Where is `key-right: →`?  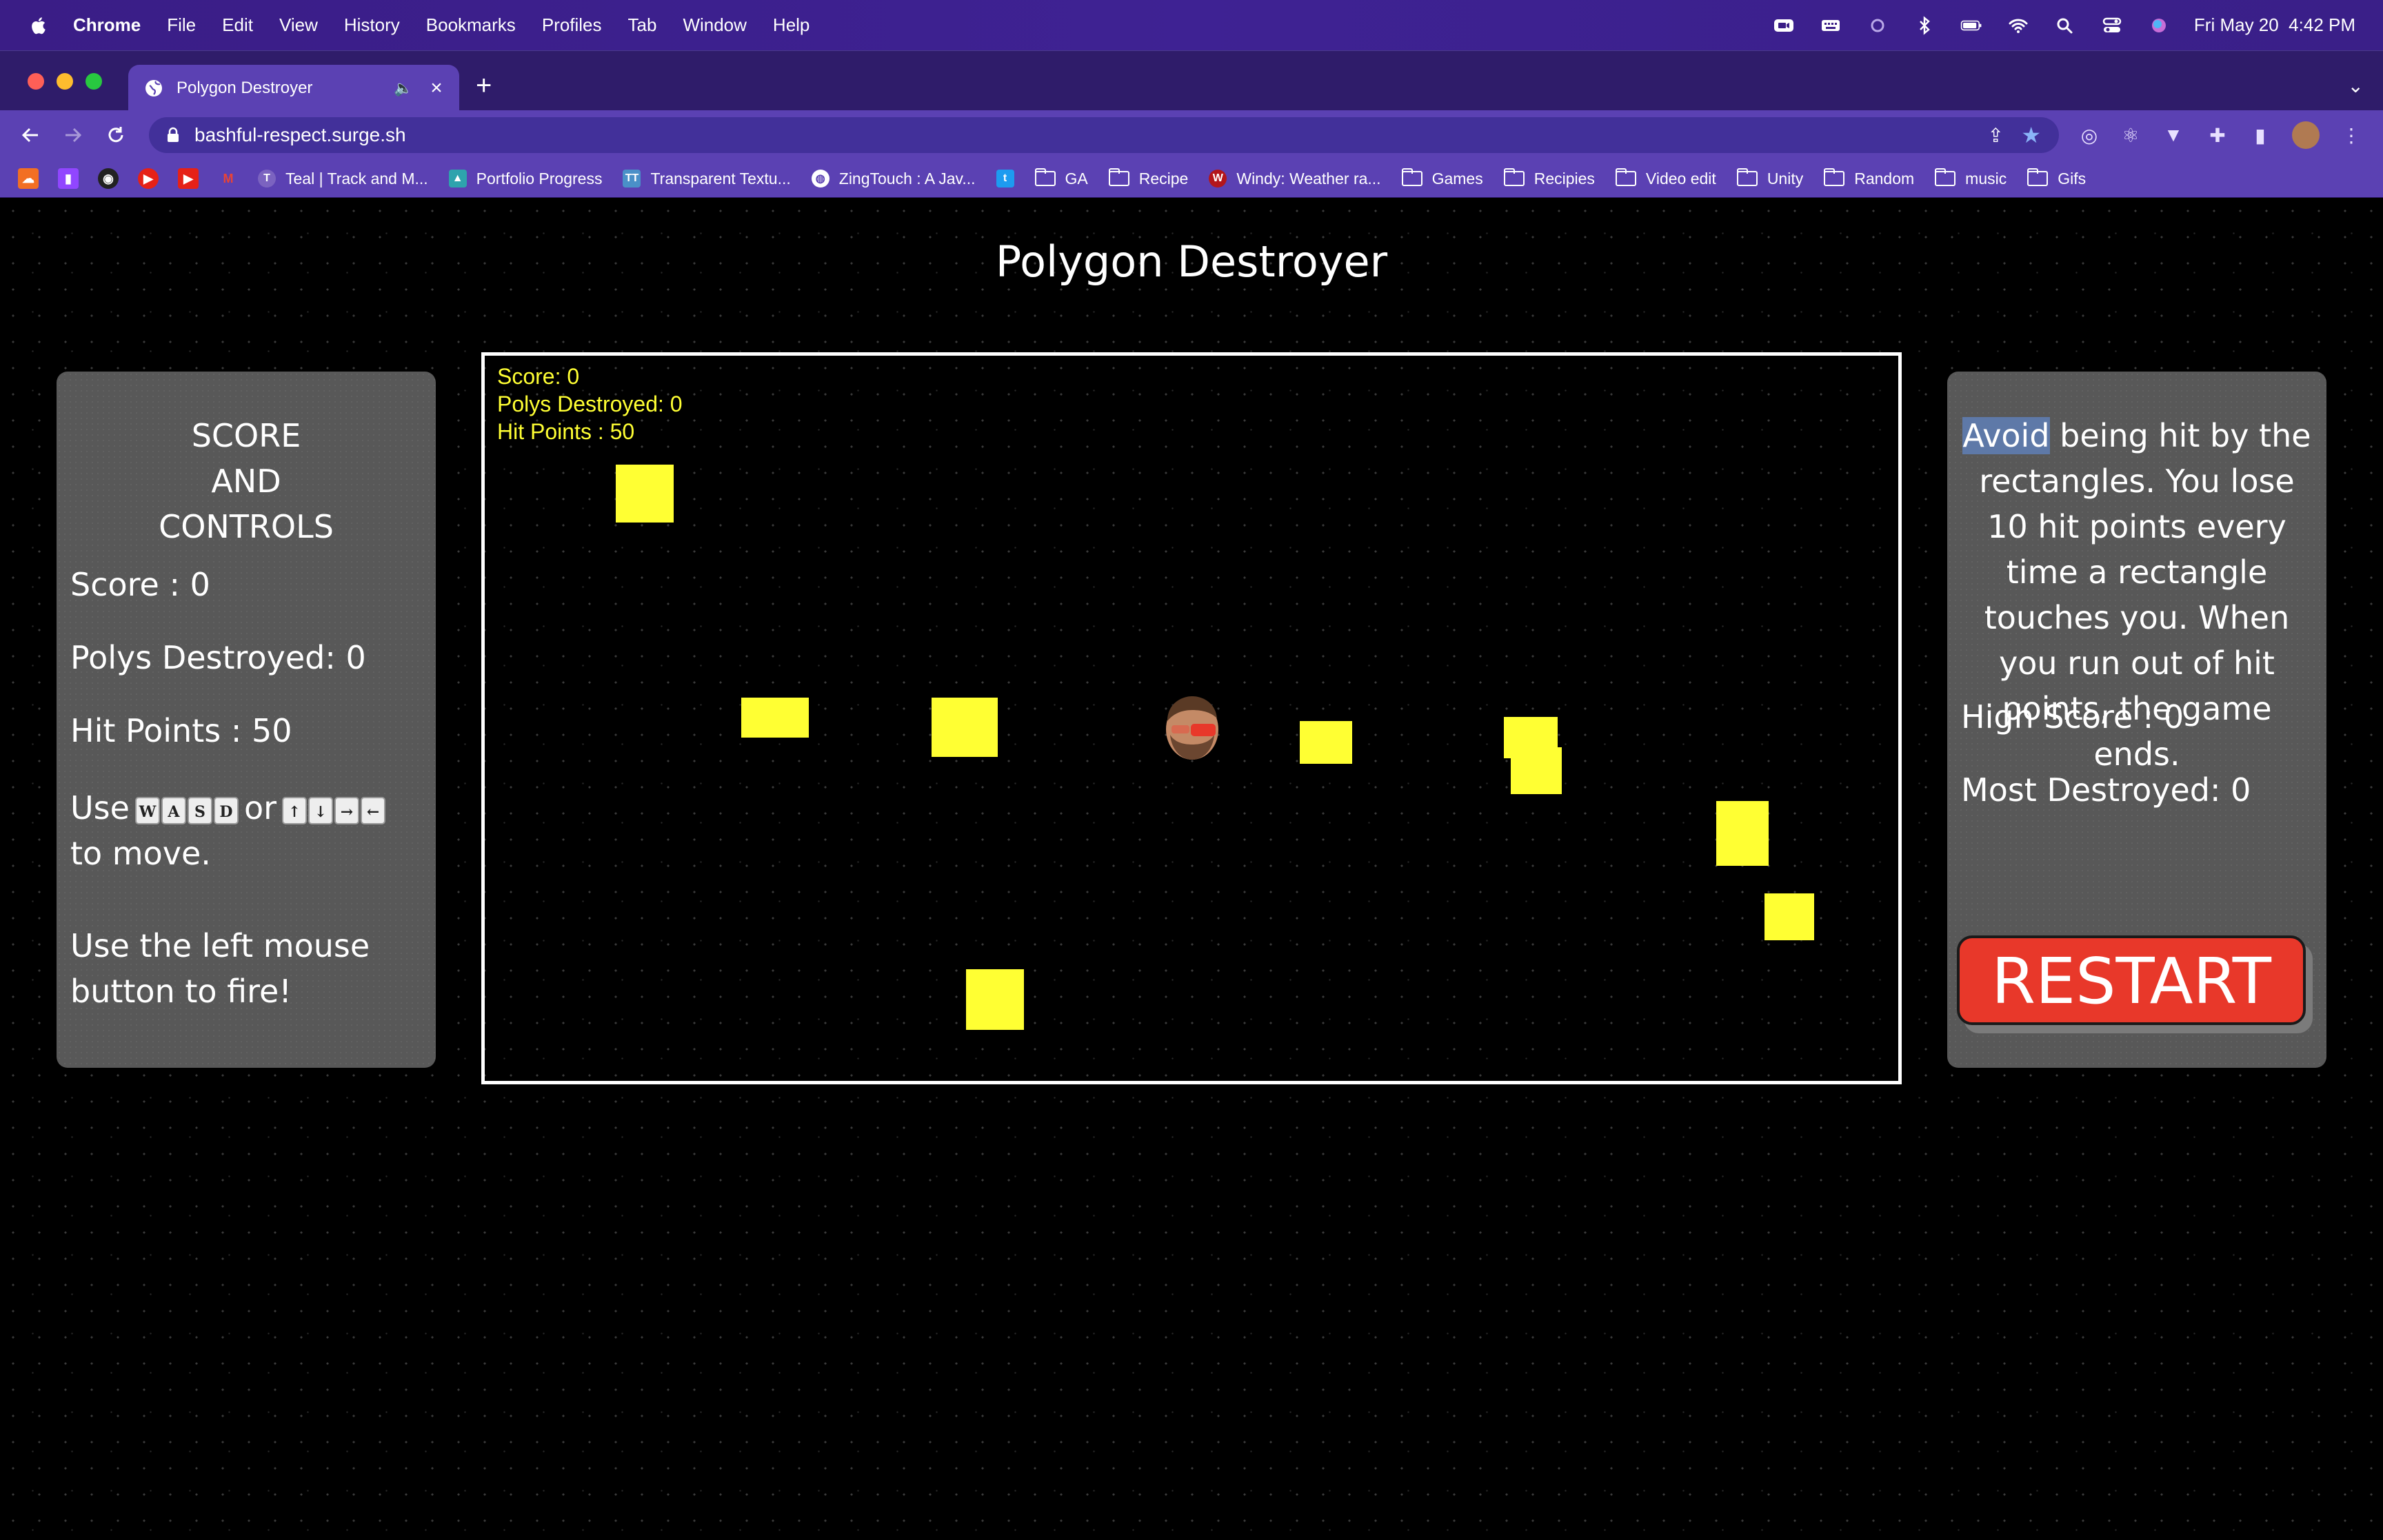 key-right: → is located at coordinates (346, 810).